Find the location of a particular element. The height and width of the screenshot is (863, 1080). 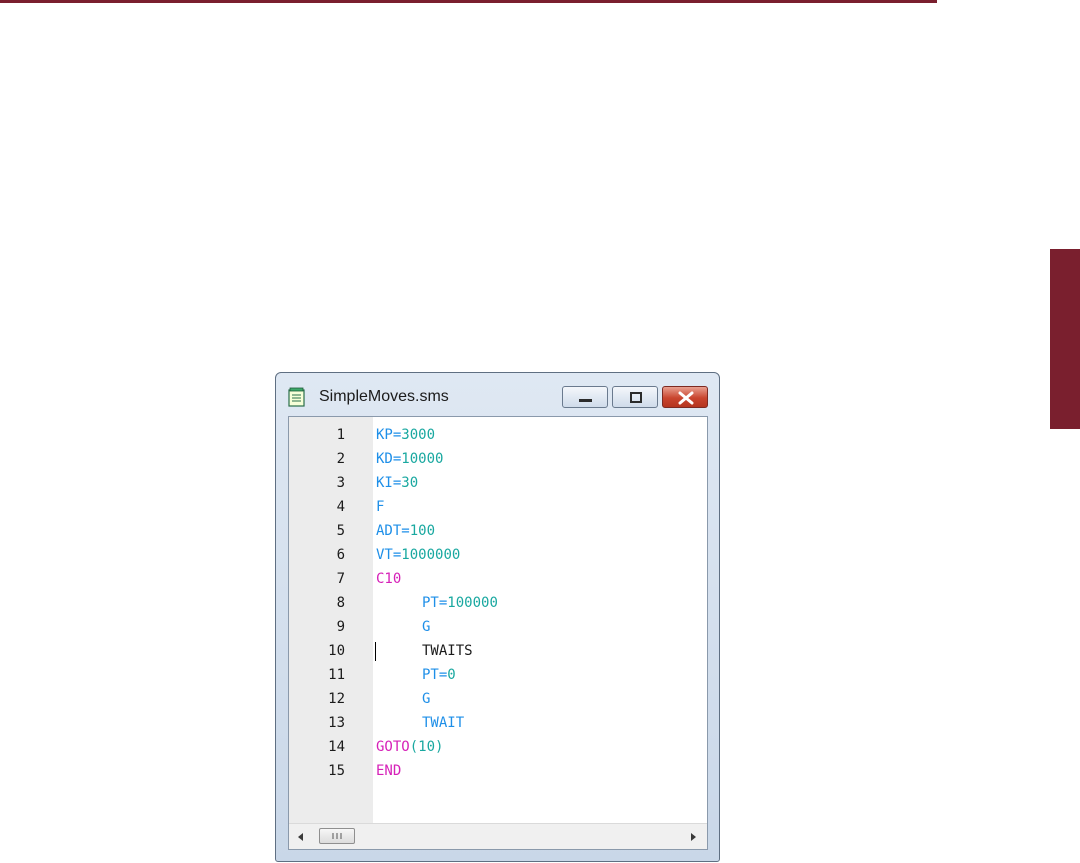

scroll-left-arrow-icon is located at coordinates (301, 836).